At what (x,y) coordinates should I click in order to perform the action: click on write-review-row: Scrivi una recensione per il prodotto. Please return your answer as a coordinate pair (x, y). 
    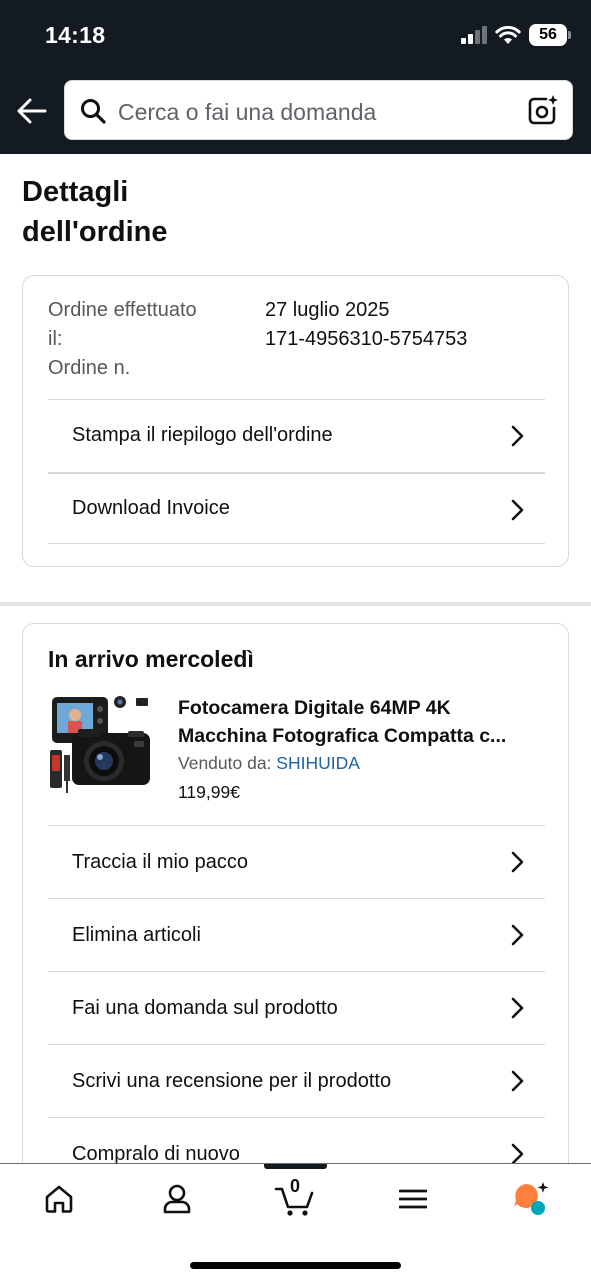
    Looking at the image, I should click on (296, 1080).